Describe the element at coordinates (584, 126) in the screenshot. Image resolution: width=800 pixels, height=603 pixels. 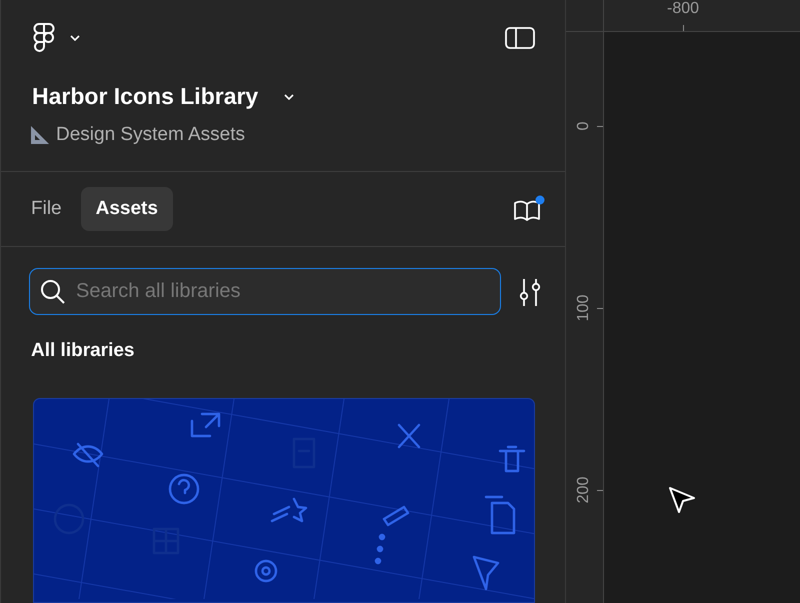
I see `ruler-label: 0` at that location.